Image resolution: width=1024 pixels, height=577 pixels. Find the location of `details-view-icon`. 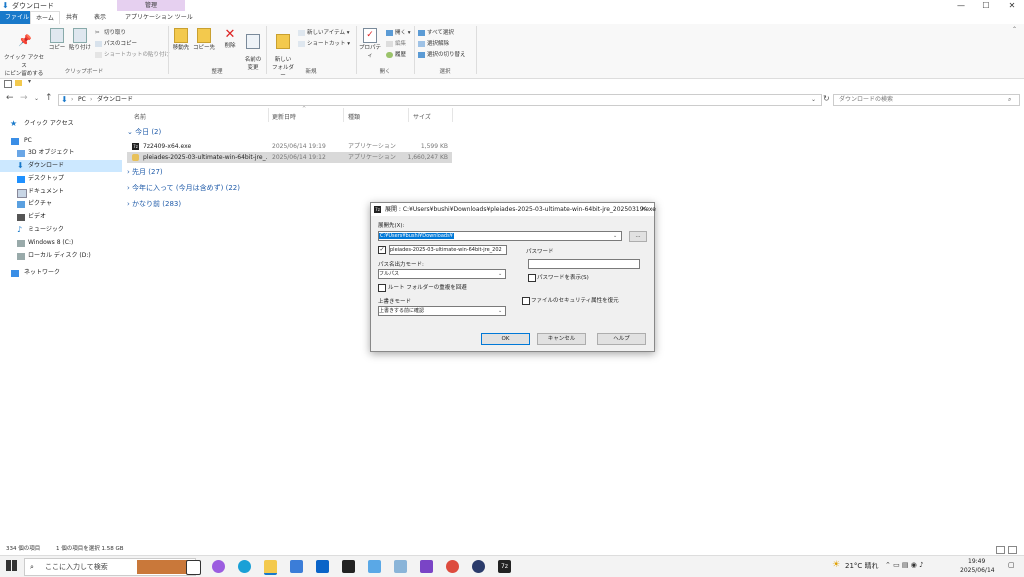

details-view-icon is located at coordinates (1000, 550).